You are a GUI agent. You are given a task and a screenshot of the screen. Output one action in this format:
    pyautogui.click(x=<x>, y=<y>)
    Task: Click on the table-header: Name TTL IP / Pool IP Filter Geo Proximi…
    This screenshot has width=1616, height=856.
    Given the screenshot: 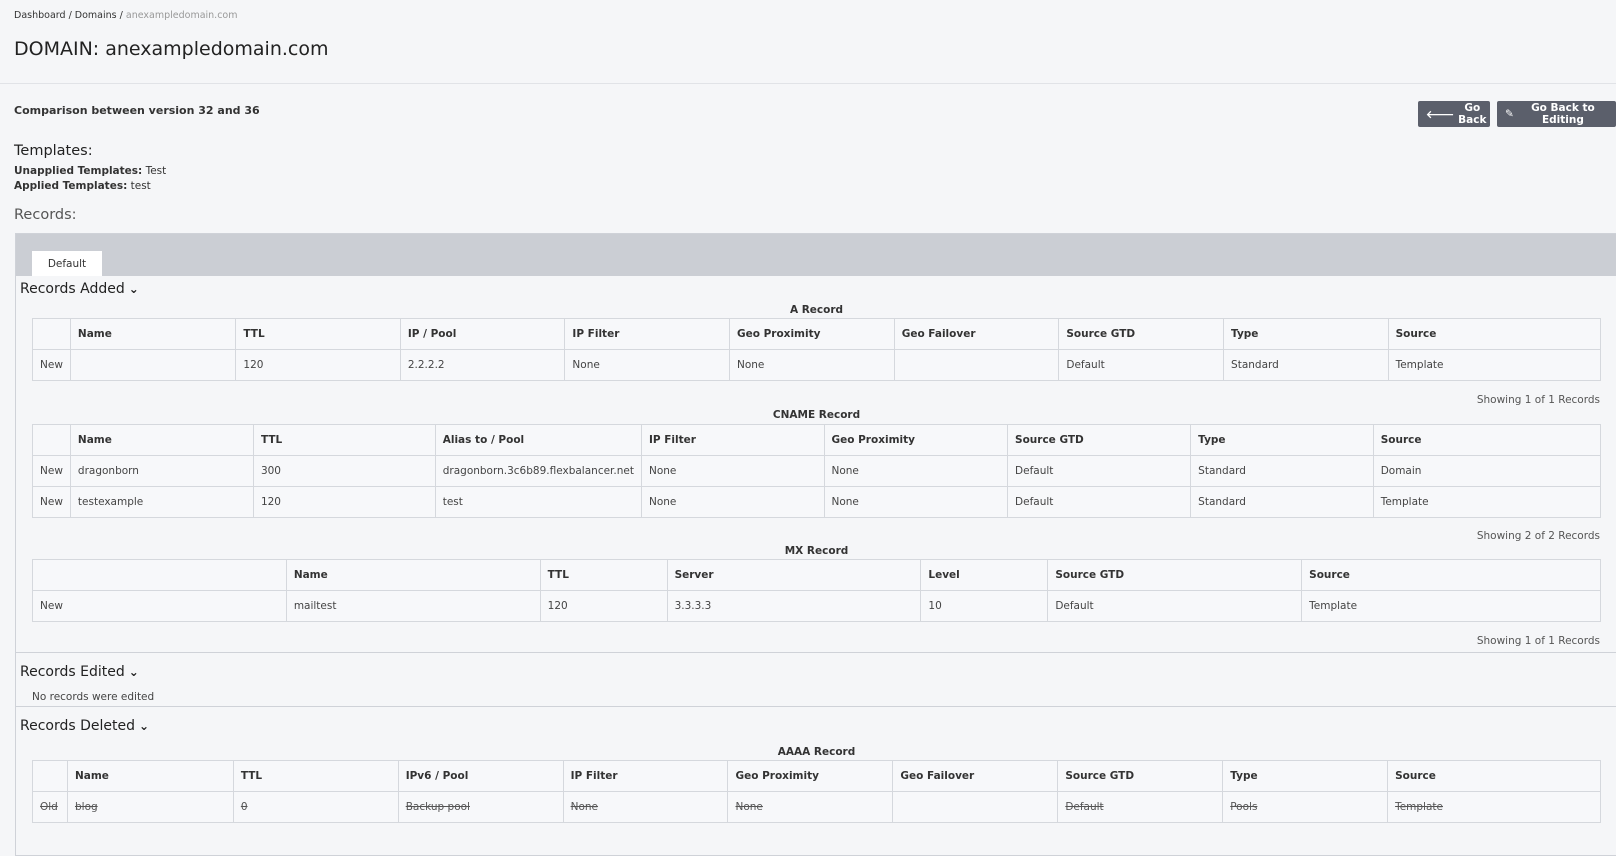 What is the action you would take?
    pyautogui.click(x=817, y=334)
    